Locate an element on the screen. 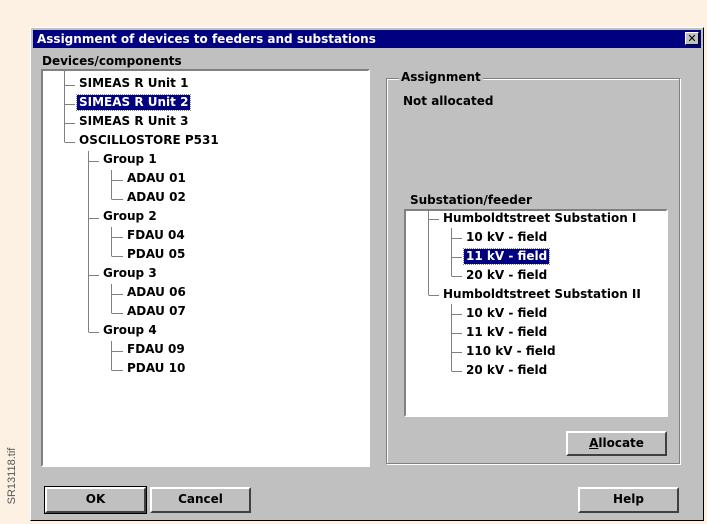 The image size is (707, 524). cancel-label: Cancel is located at coordinates (200, 499).